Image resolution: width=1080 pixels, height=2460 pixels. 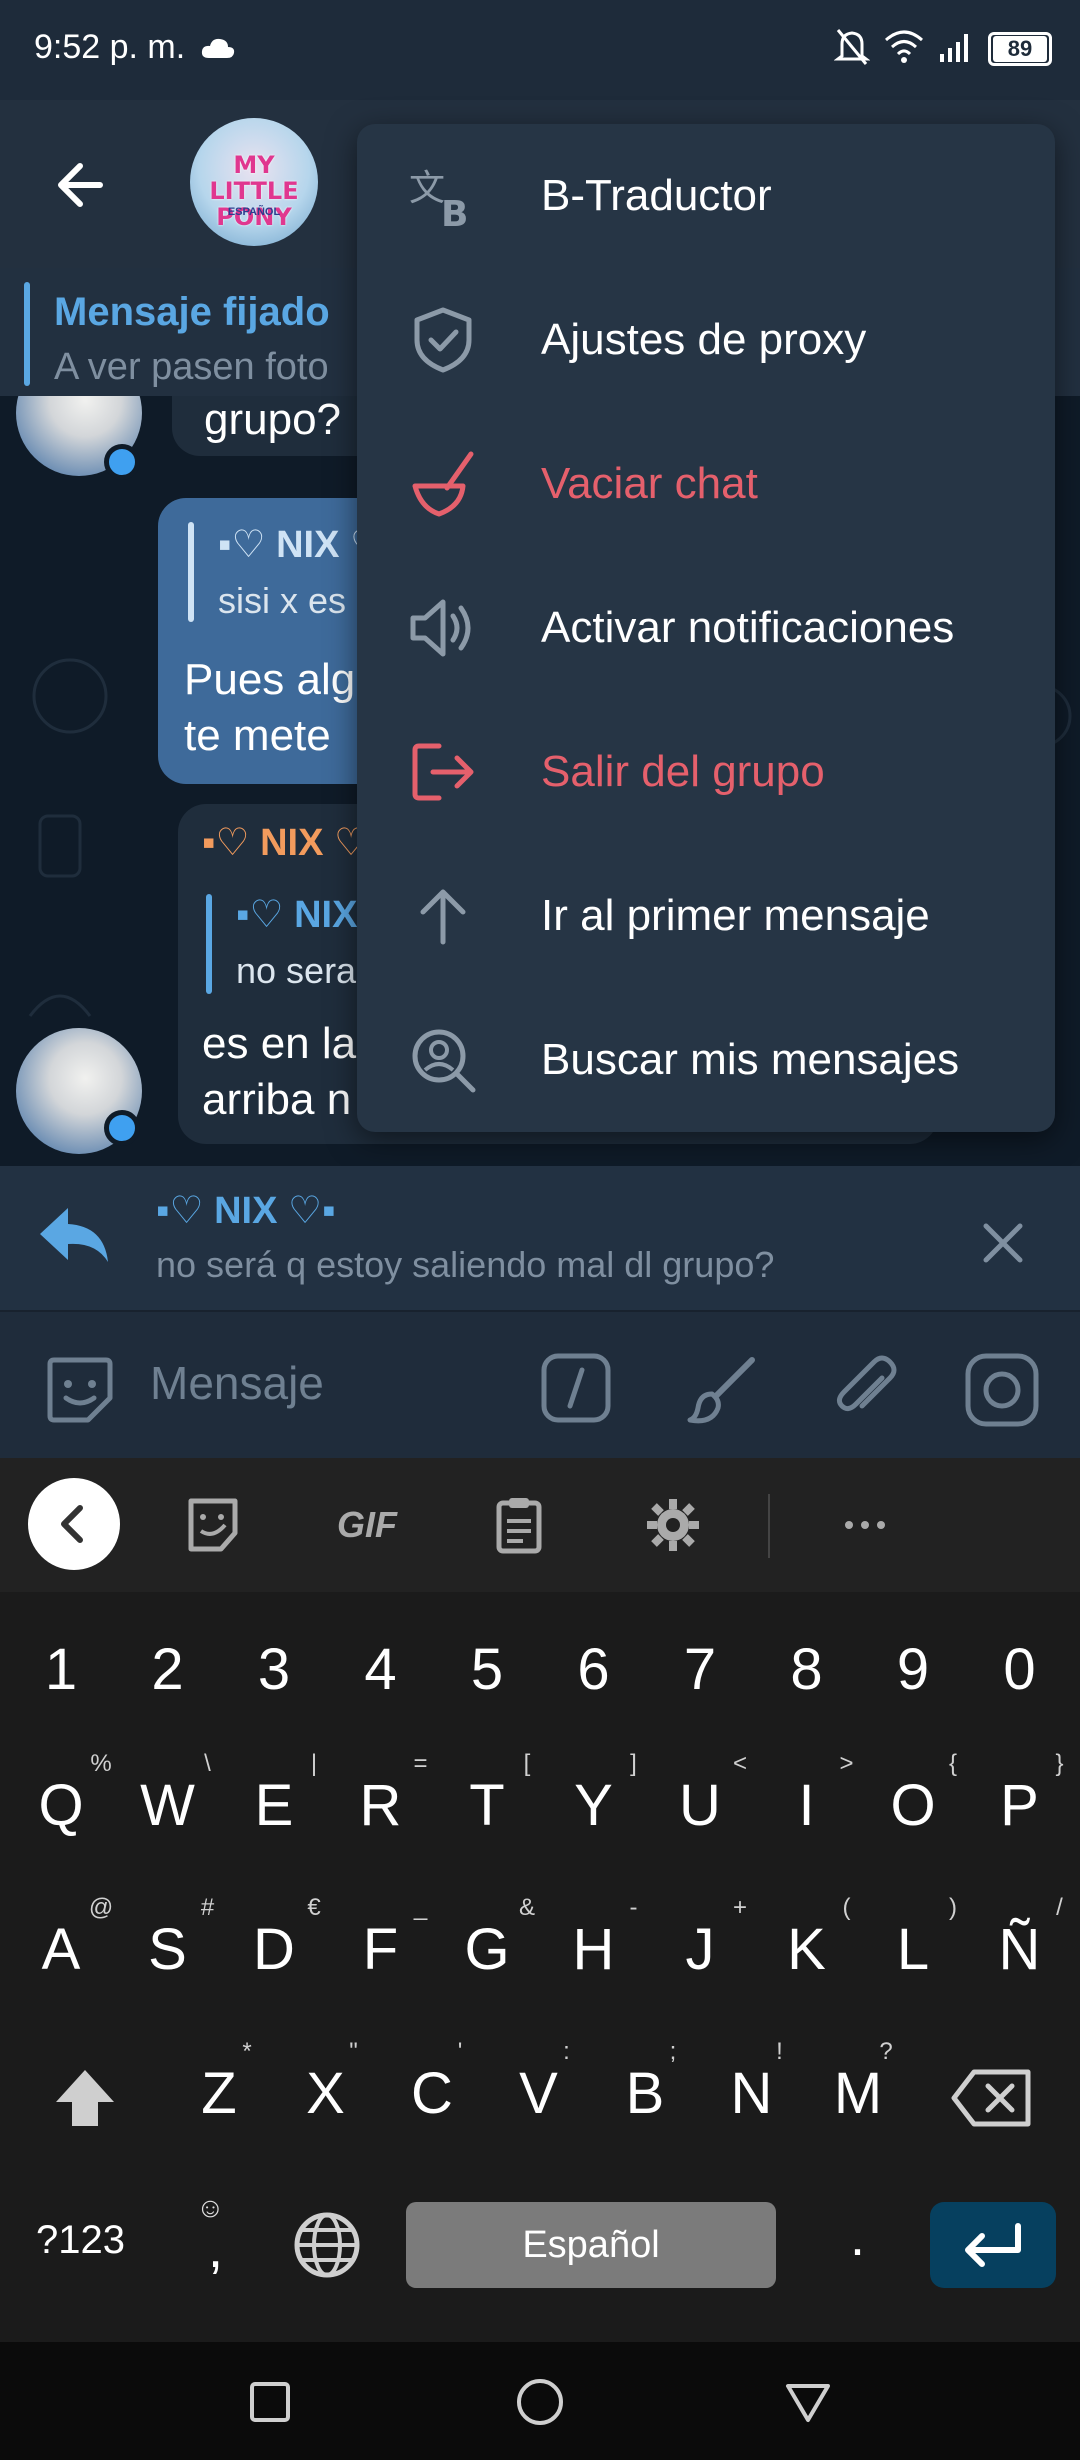 What do you see at coordinates (487, 1669) in the screenshot?
I see `key-number: 5` at bounding box center [487, 1669].